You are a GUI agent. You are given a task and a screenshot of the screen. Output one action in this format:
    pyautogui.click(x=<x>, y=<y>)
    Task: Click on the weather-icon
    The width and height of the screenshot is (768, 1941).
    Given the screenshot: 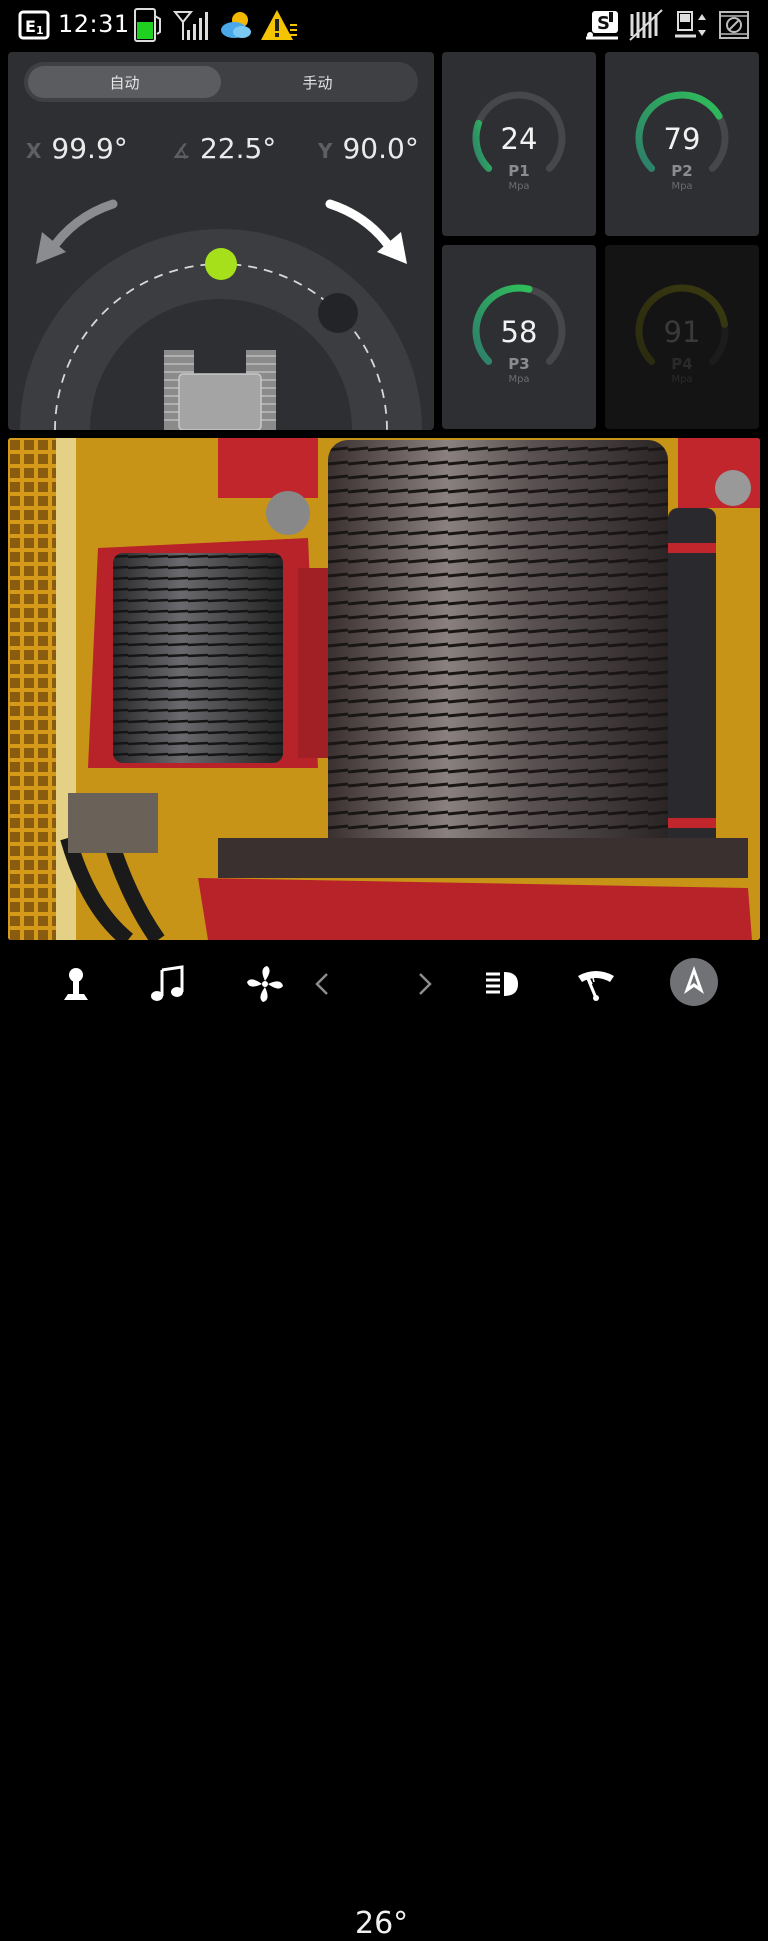 What is the action you would take?
    pyautogui.click(x=236, y=25)
    